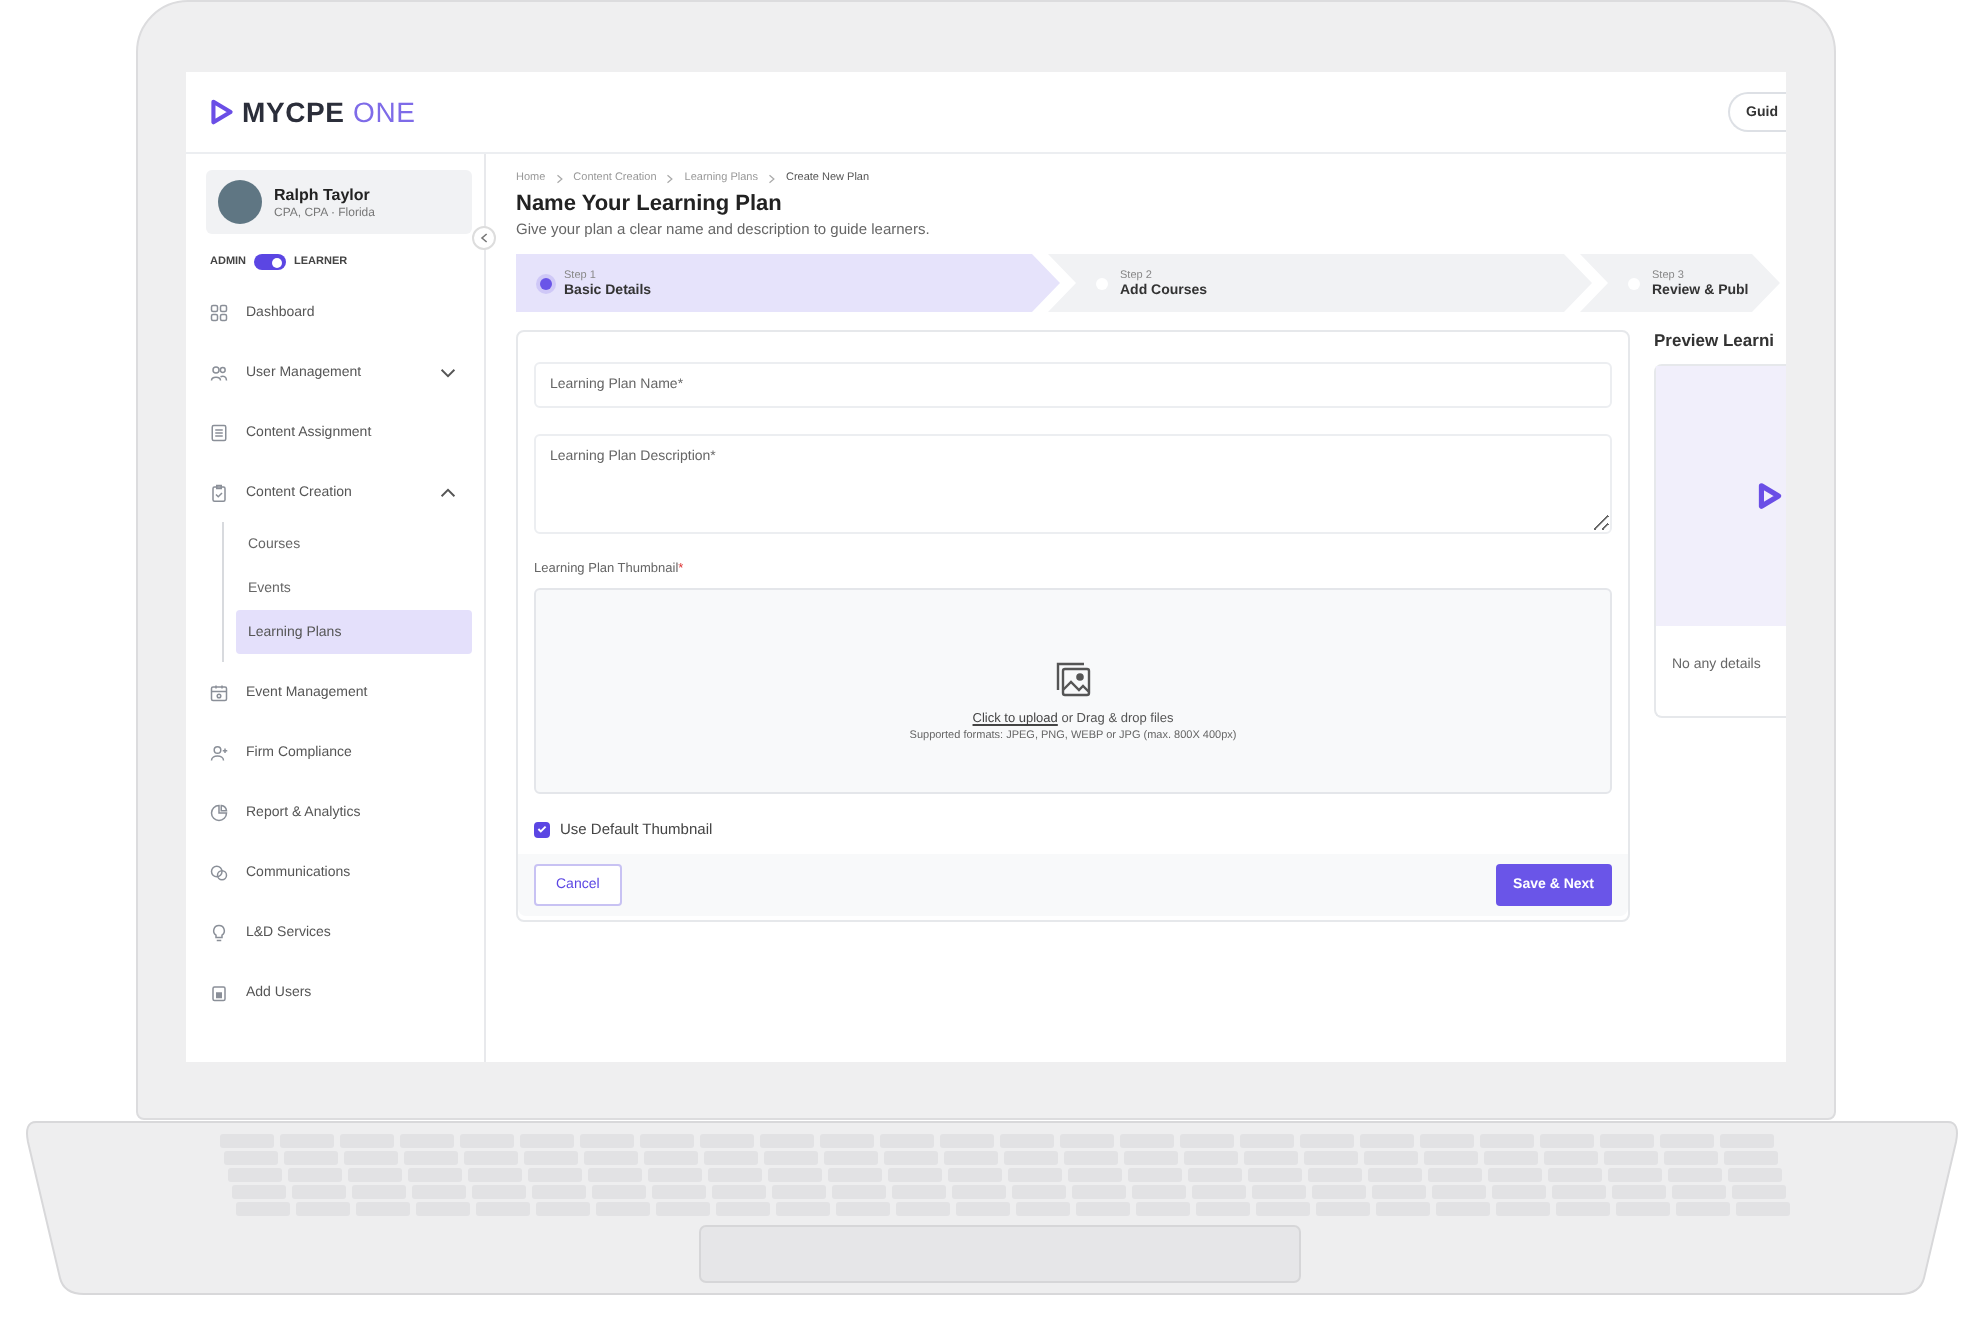 Image resolution: width=1984 pixels, height=1320 pixels. What do you see at coordinates (1715, 340) in the screenshot?
I see `preview-title: Preview Learni` at bounding box center [1715, 340].